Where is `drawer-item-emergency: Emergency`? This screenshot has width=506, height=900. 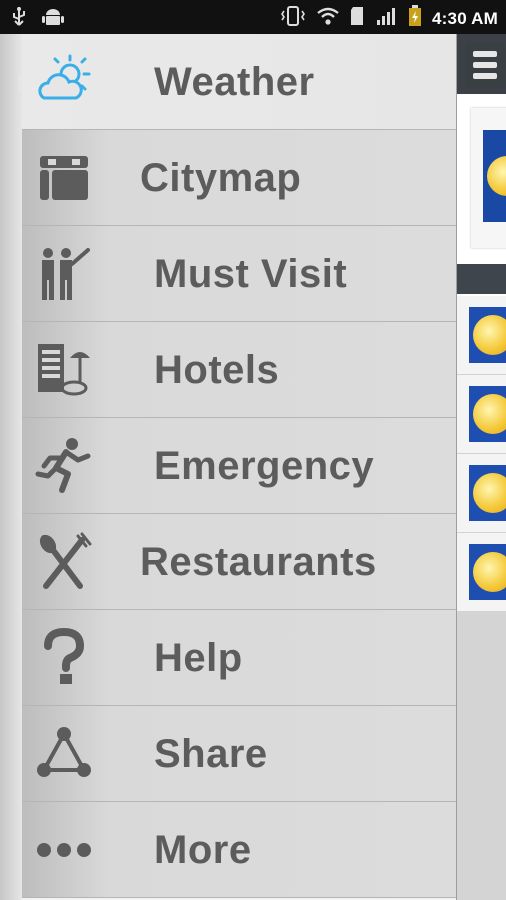
drawer-item-emergency: Emergency is located at coordinates (239, 467).